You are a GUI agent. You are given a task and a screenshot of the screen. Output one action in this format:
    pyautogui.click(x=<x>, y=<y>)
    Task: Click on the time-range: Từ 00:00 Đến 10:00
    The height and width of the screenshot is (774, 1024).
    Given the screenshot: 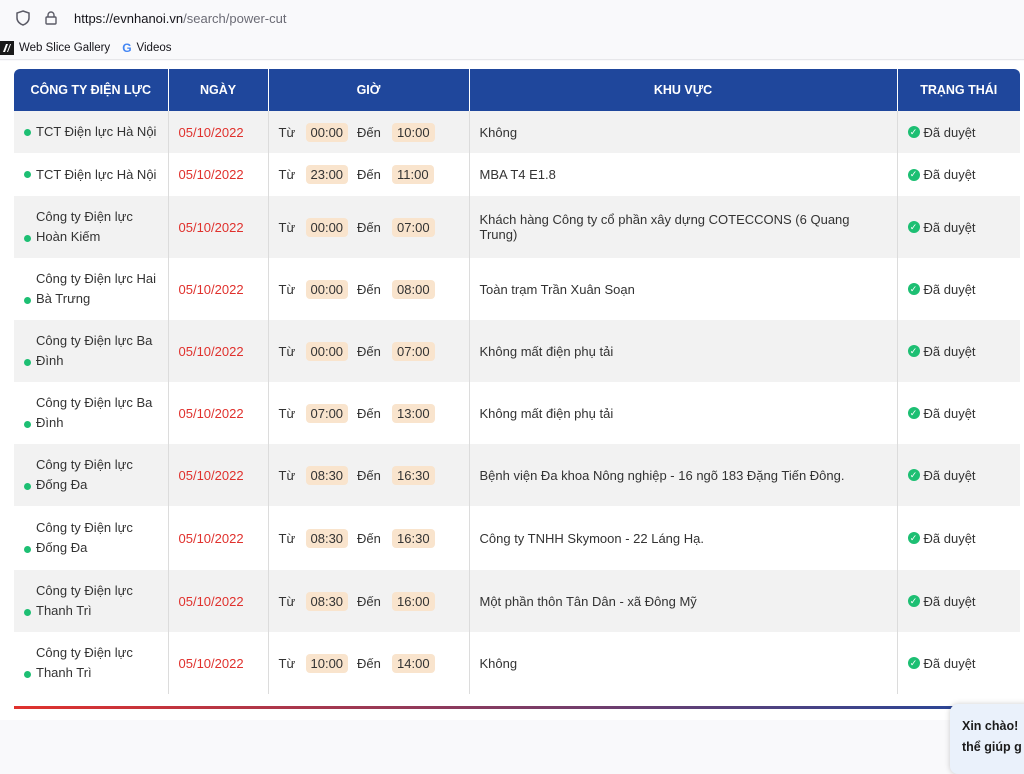 What is the action you would take?
    pyautogui.click(x=368, y=132)
    